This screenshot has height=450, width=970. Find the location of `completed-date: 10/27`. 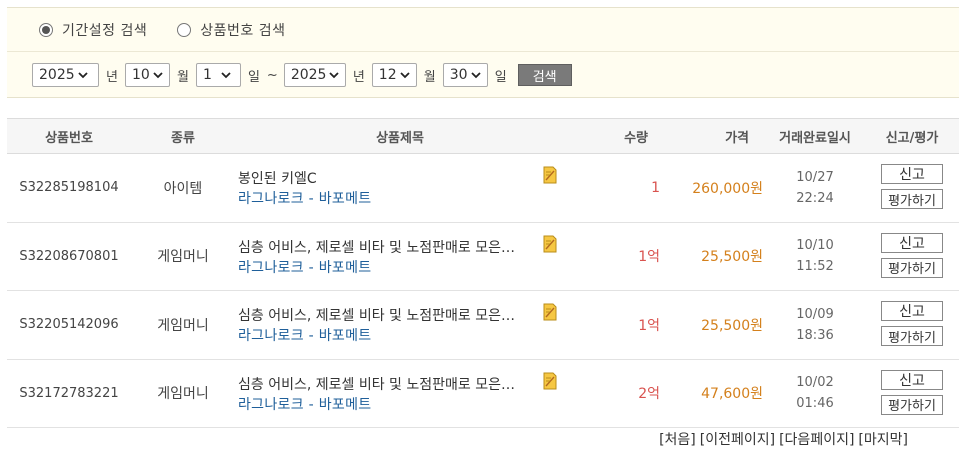

completed-date: 10/27 is located at coordinates (815, 177).